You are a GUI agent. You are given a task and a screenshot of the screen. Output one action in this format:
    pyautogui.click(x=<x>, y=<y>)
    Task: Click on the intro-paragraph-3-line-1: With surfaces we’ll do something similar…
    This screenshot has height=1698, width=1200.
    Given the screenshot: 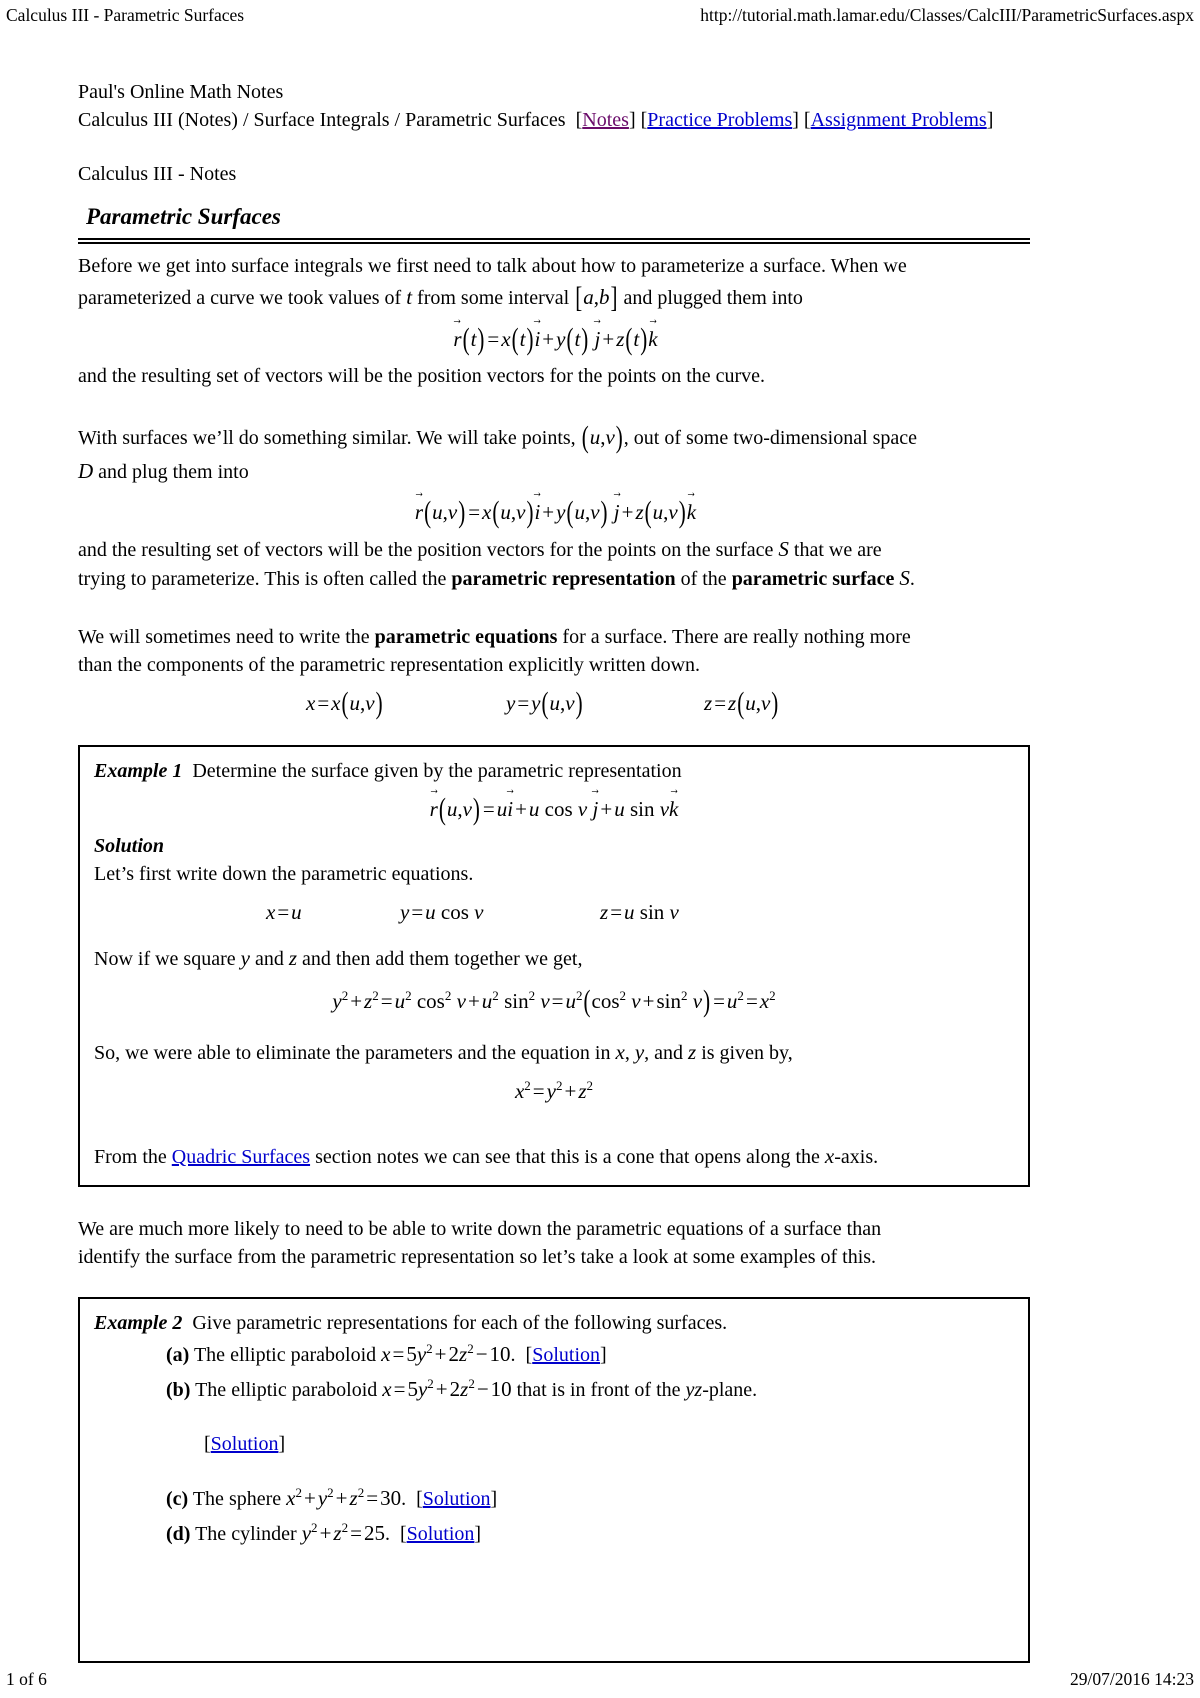 What is the action you would take?
    pyautogui.click(x=555, y=437)
    